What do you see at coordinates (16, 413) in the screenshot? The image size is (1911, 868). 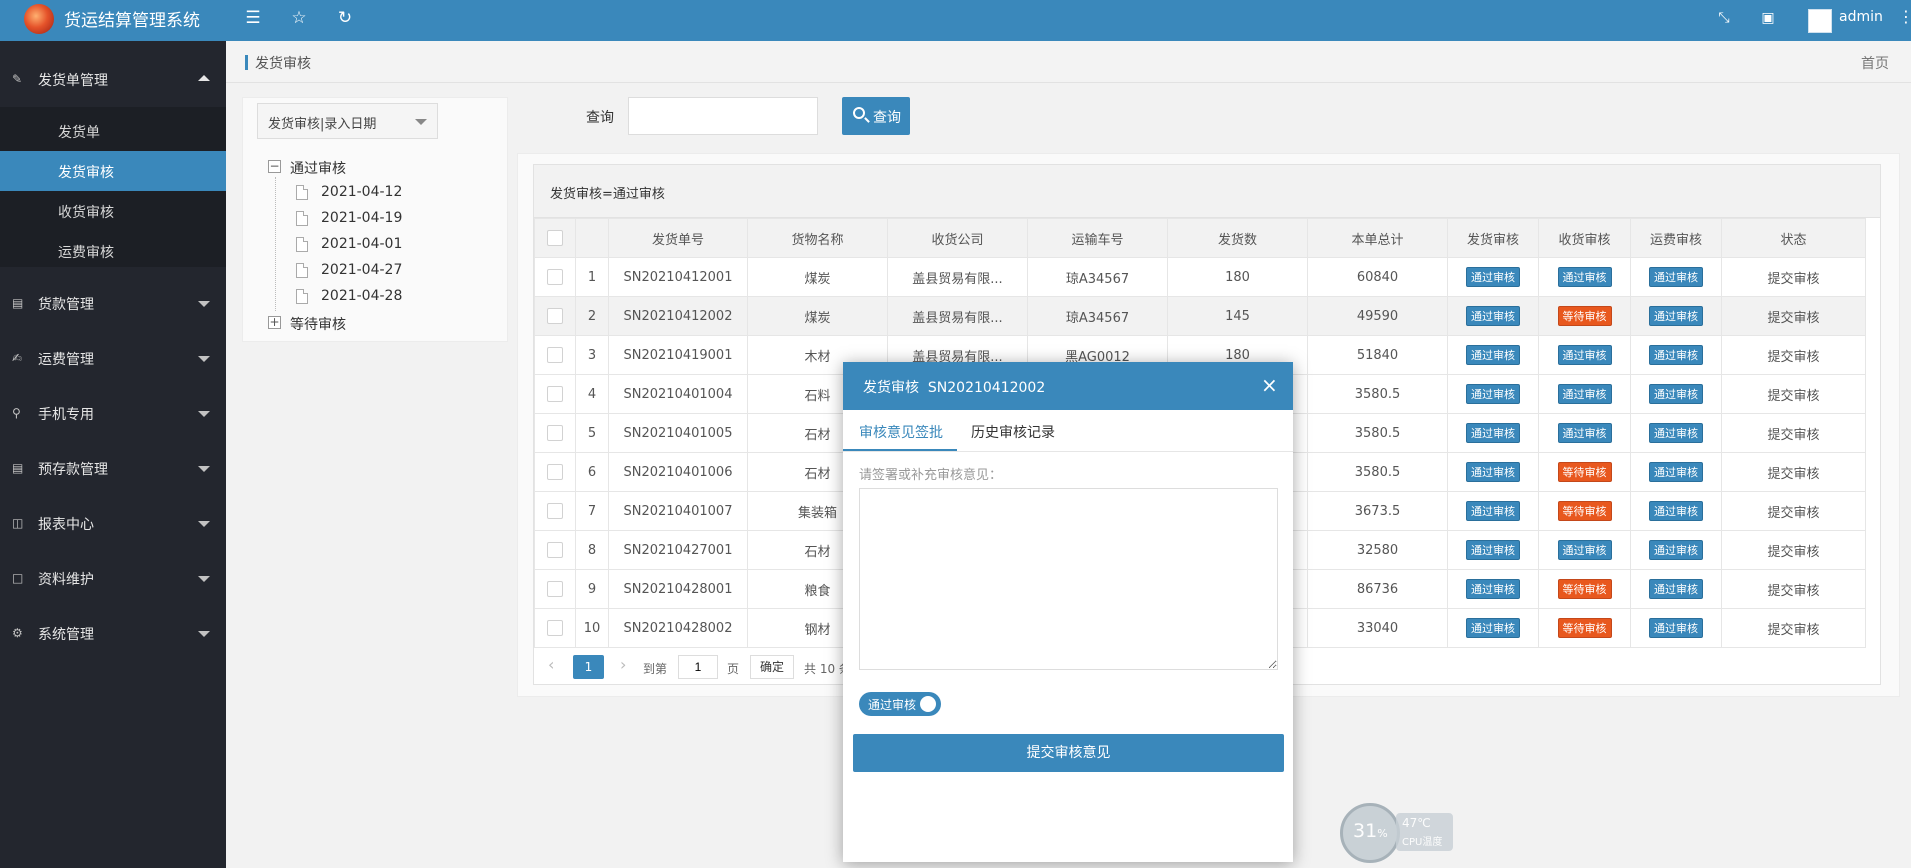 I see `search-icon: ⚲` at bounding box center [16, 413].